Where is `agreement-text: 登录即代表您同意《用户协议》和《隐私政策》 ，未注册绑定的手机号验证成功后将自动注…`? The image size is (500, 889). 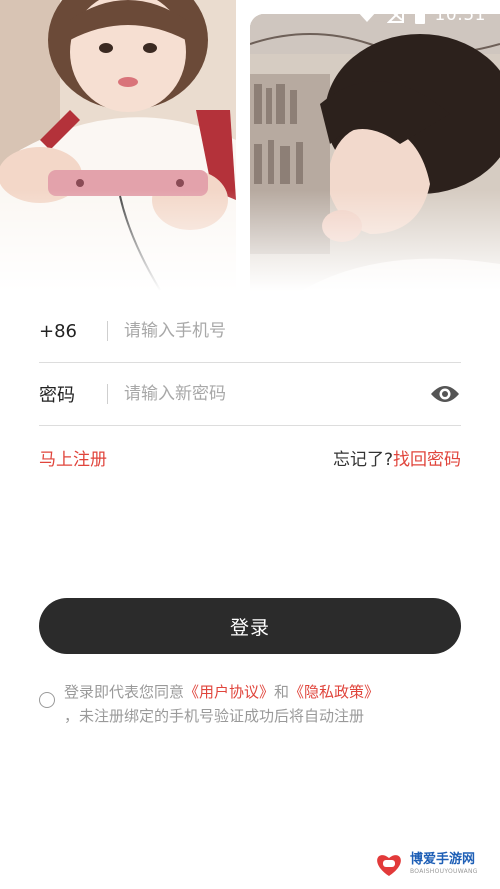
agreement-text: 登录即代表您同意《用户协议》和《隐私政策》 ，未注册绑定的手机号验证成功后将自动注… is located at coordinates (264, 704).